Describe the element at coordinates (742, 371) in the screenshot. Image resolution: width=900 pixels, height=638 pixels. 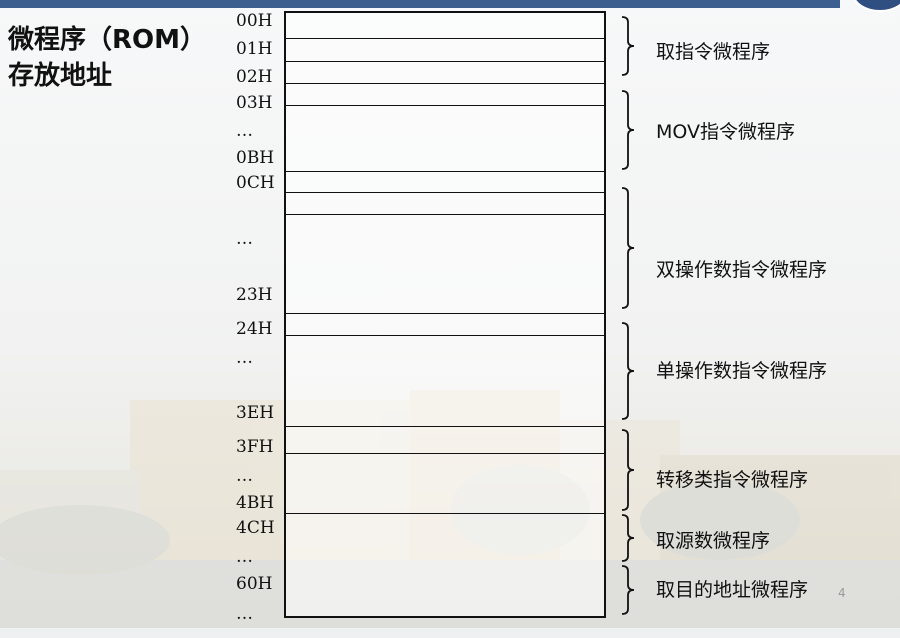
I see `segment-label: 单操作数指令微程序` at that location.